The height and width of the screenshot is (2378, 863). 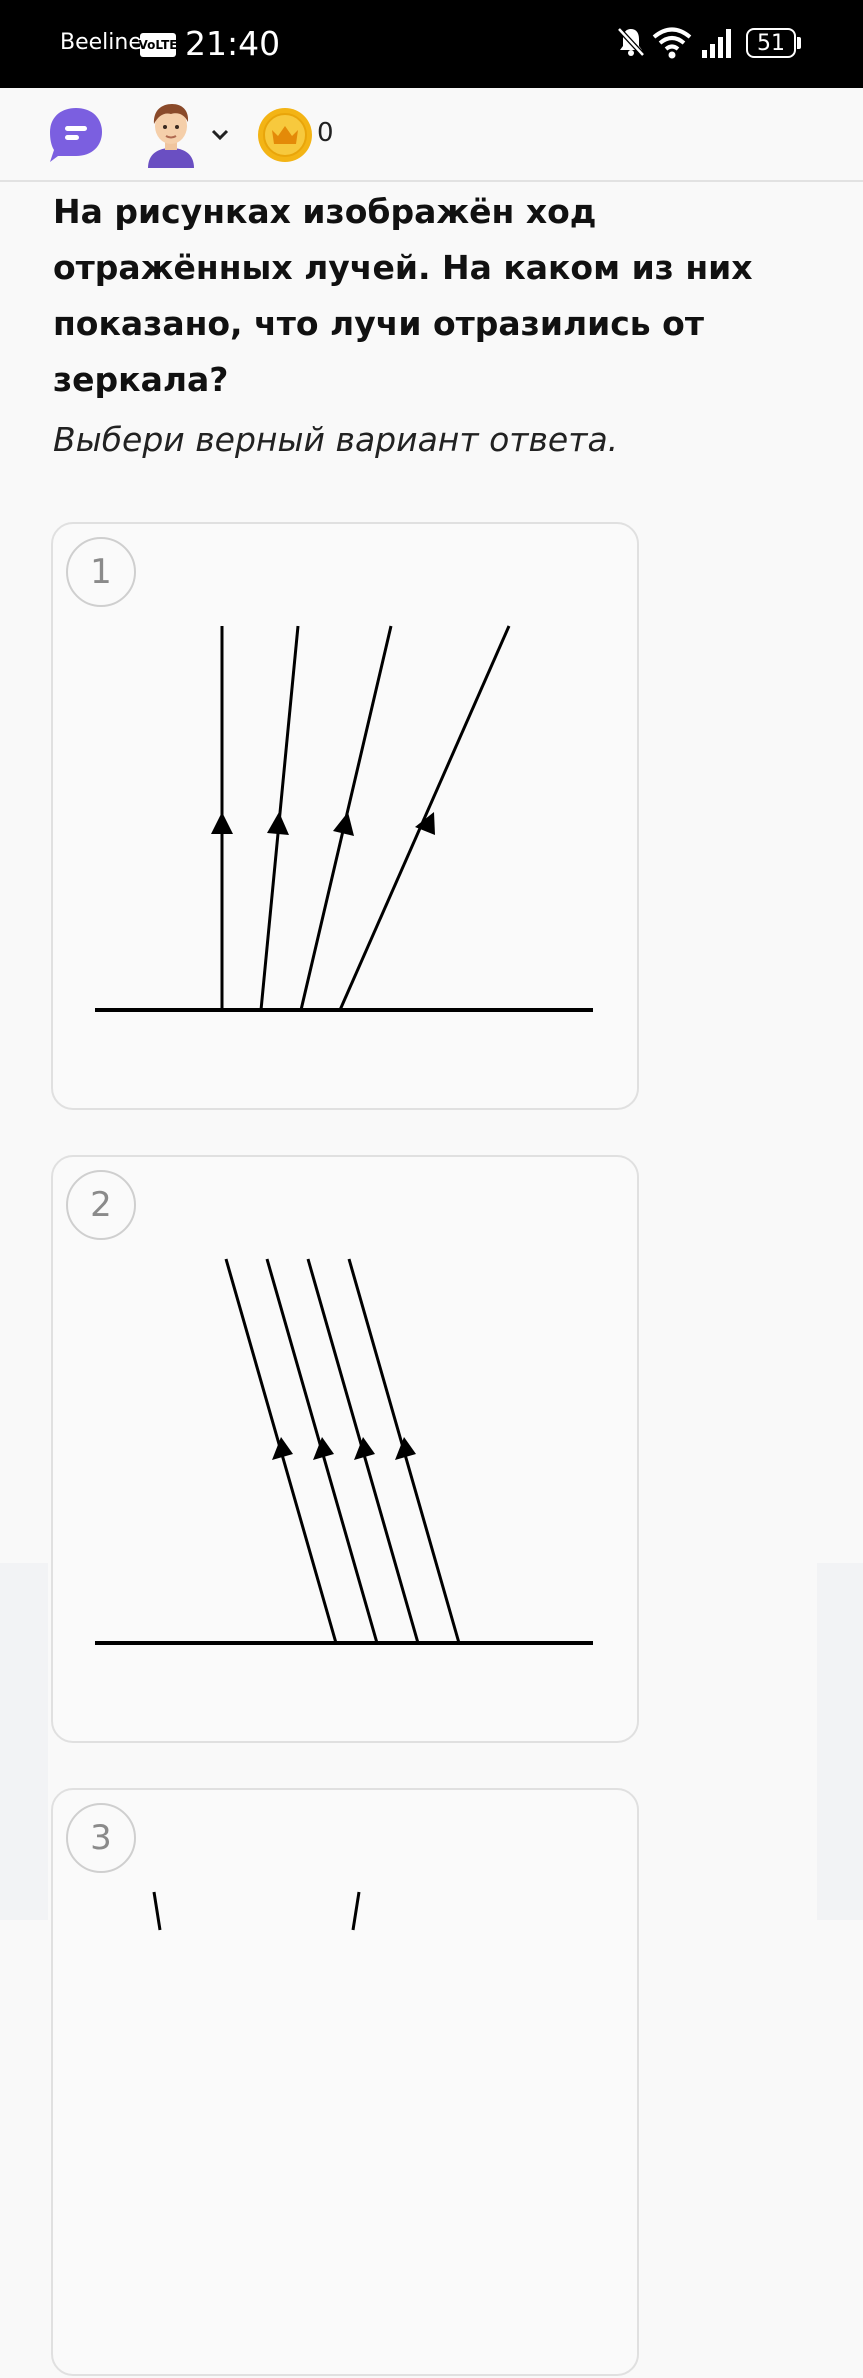 I want to click on option-1-diagram, so click(x=344, y=818).